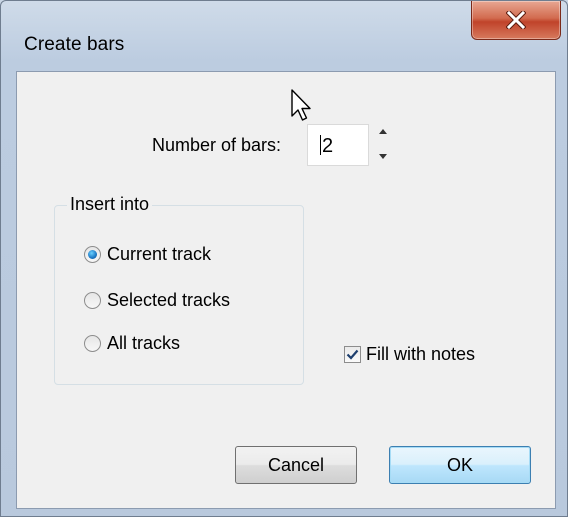 This screenshot has width=568, height=517. What do you see at coordinates (159, 254) in the screenshot?
I see `radio-current-track-label: Current track` at bounding box center [159, 254].